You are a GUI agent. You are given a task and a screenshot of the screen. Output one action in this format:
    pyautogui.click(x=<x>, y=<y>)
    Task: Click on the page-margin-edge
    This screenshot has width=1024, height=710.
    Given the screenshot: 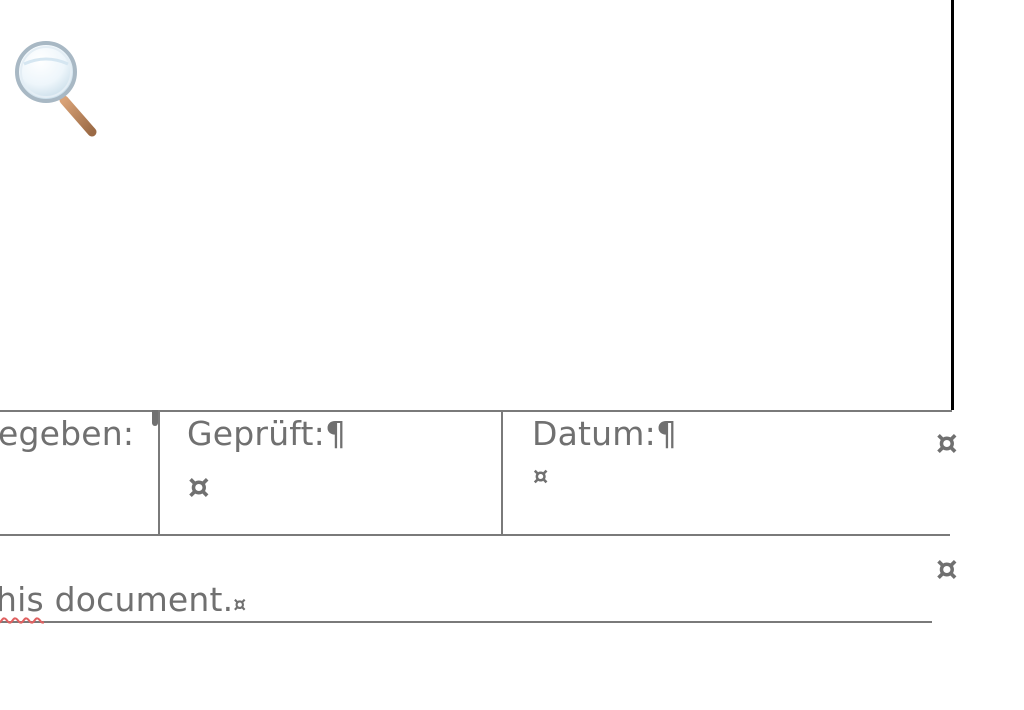 What is the action you would take?
    pyautogui.click(x=952, y=205)
    